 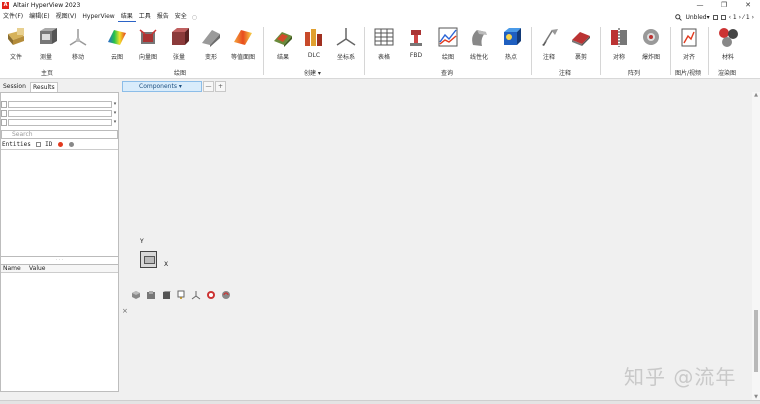 What do you see at coordinates (565, 73) in the screenshot?
I see `group-label-annotate: 注释` at bounding box center [565, 73].